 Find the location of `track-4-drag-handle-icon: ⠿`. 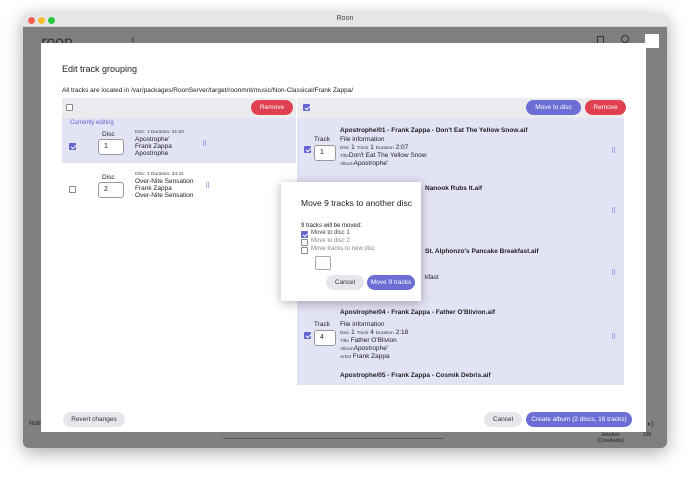

track-4-drag-handle-icon: ⠿ is located at coordinates (613, 337).